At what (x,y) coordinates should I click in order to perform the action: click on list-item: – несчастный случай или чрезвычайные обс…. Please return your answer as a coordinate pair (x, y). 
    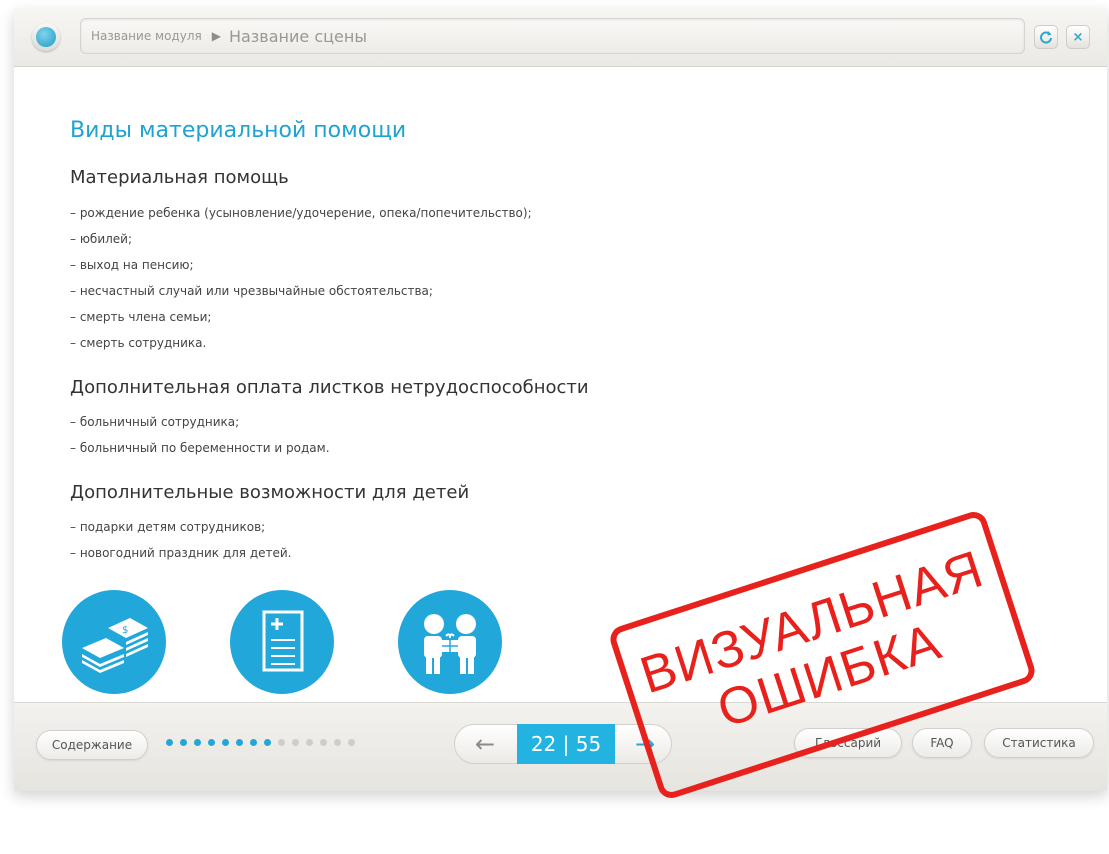
    Looking at the image, I should click on (251, 291).